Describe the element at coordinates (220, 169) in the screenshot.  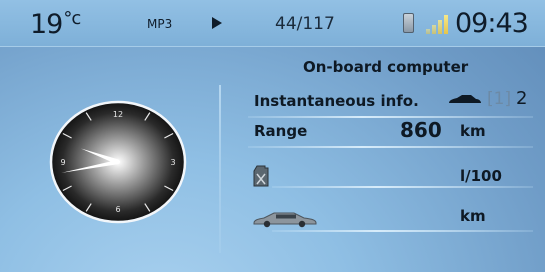
I see `panel-divider` at that location.